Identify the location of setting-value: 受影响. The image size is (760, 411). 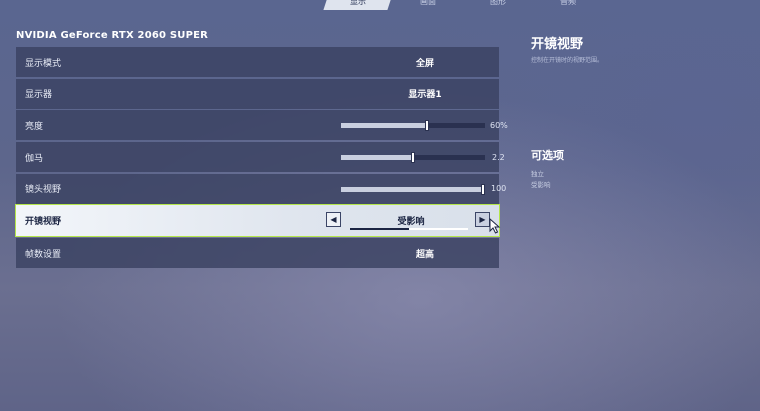
(411, 222).